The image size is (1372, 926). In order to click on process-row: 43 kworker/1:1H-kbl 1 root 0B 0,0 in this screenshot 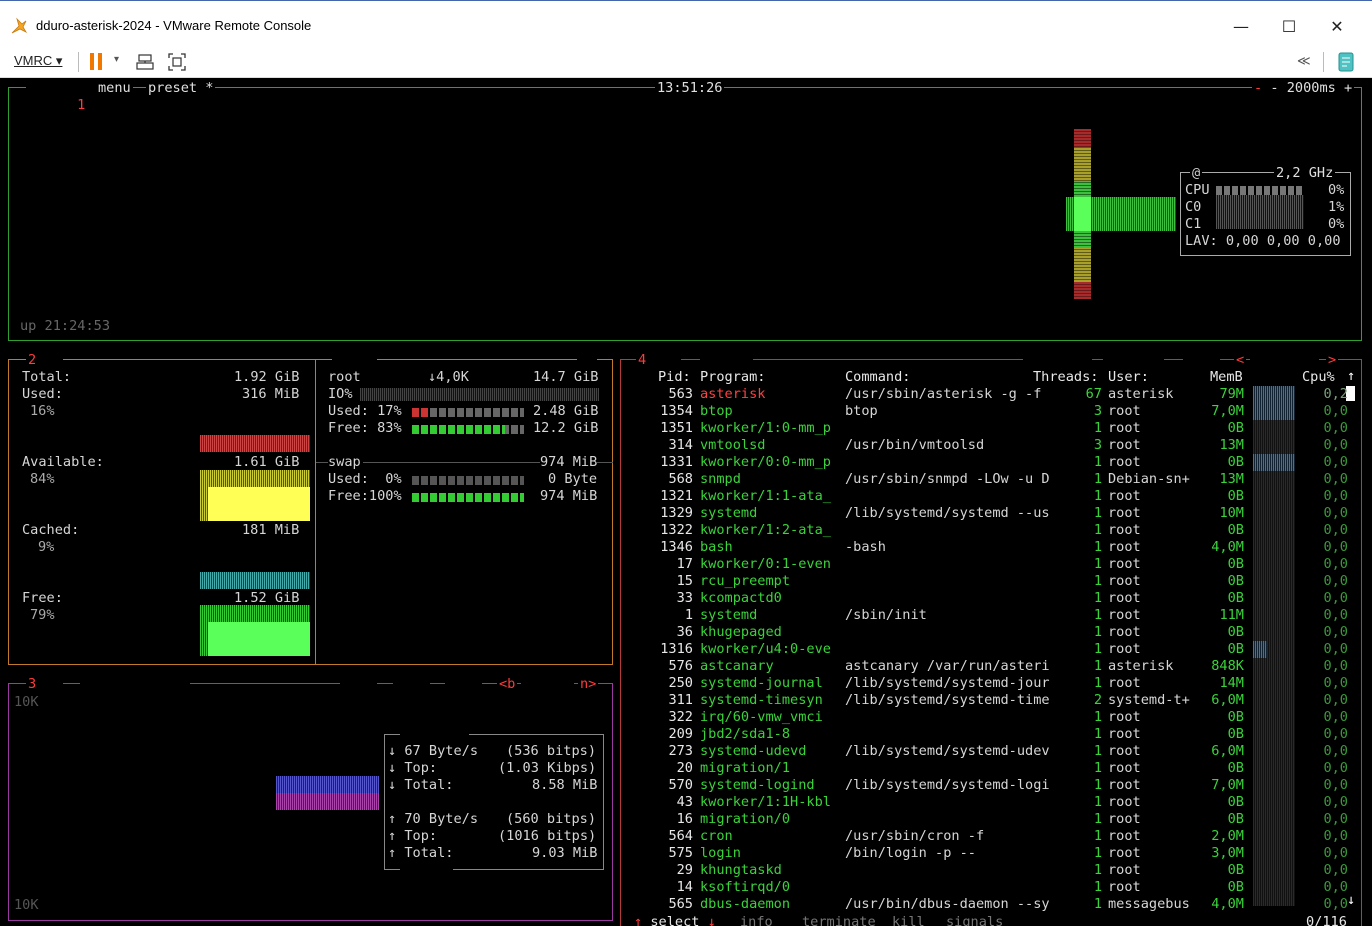, I will do `click(992, 802)`.